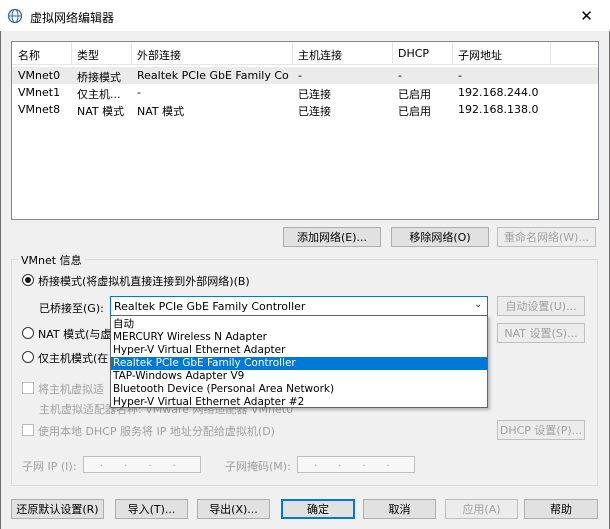  What do you see at coordinates (39, 109) in the screenshot?
I see `cell-name: VMnet8` at bounding box center [39, 109].